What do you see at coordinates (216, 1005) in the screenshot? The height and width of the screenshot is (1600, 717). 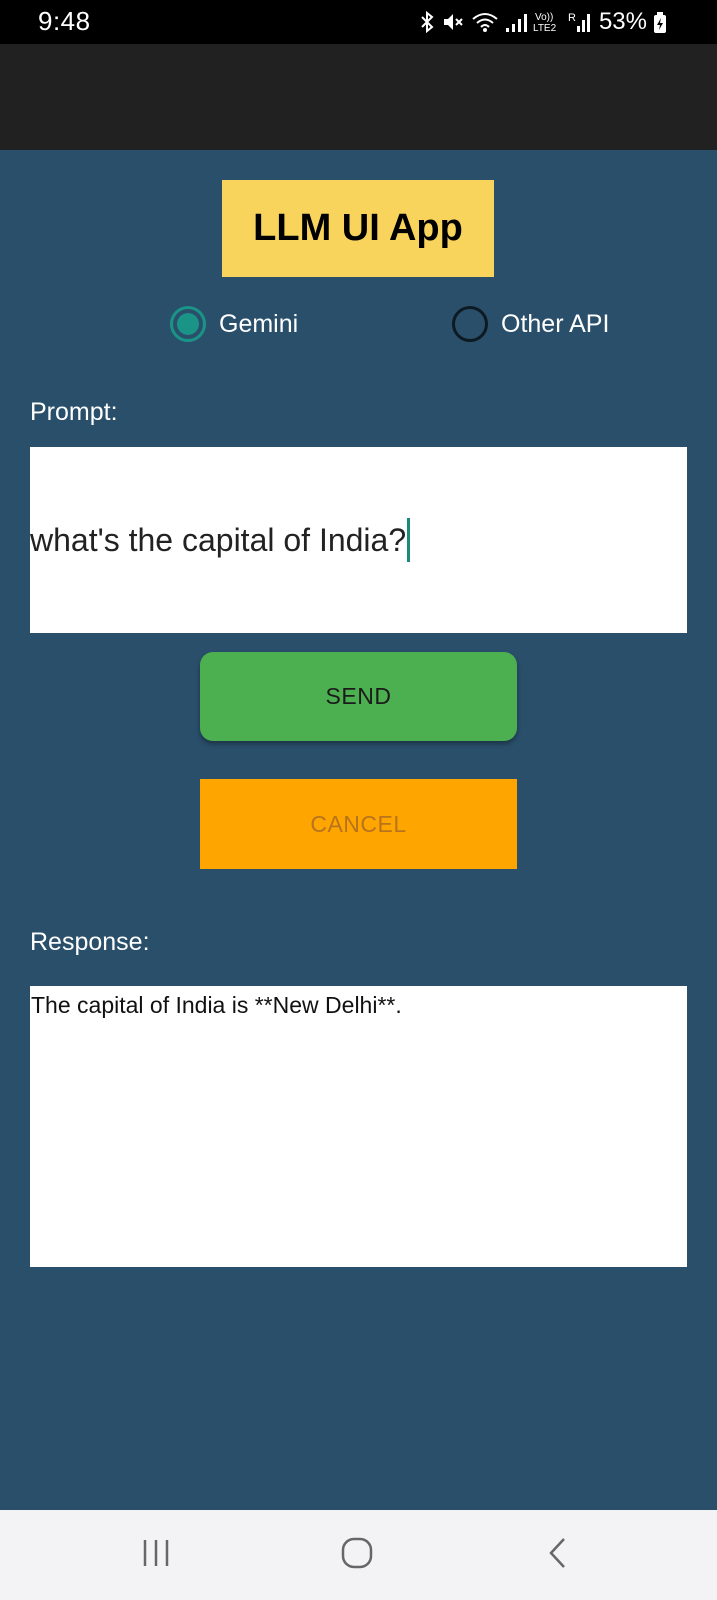 I see `response-text: The capital of India is **New Delhi**.` at bounding box center [216, 1005].